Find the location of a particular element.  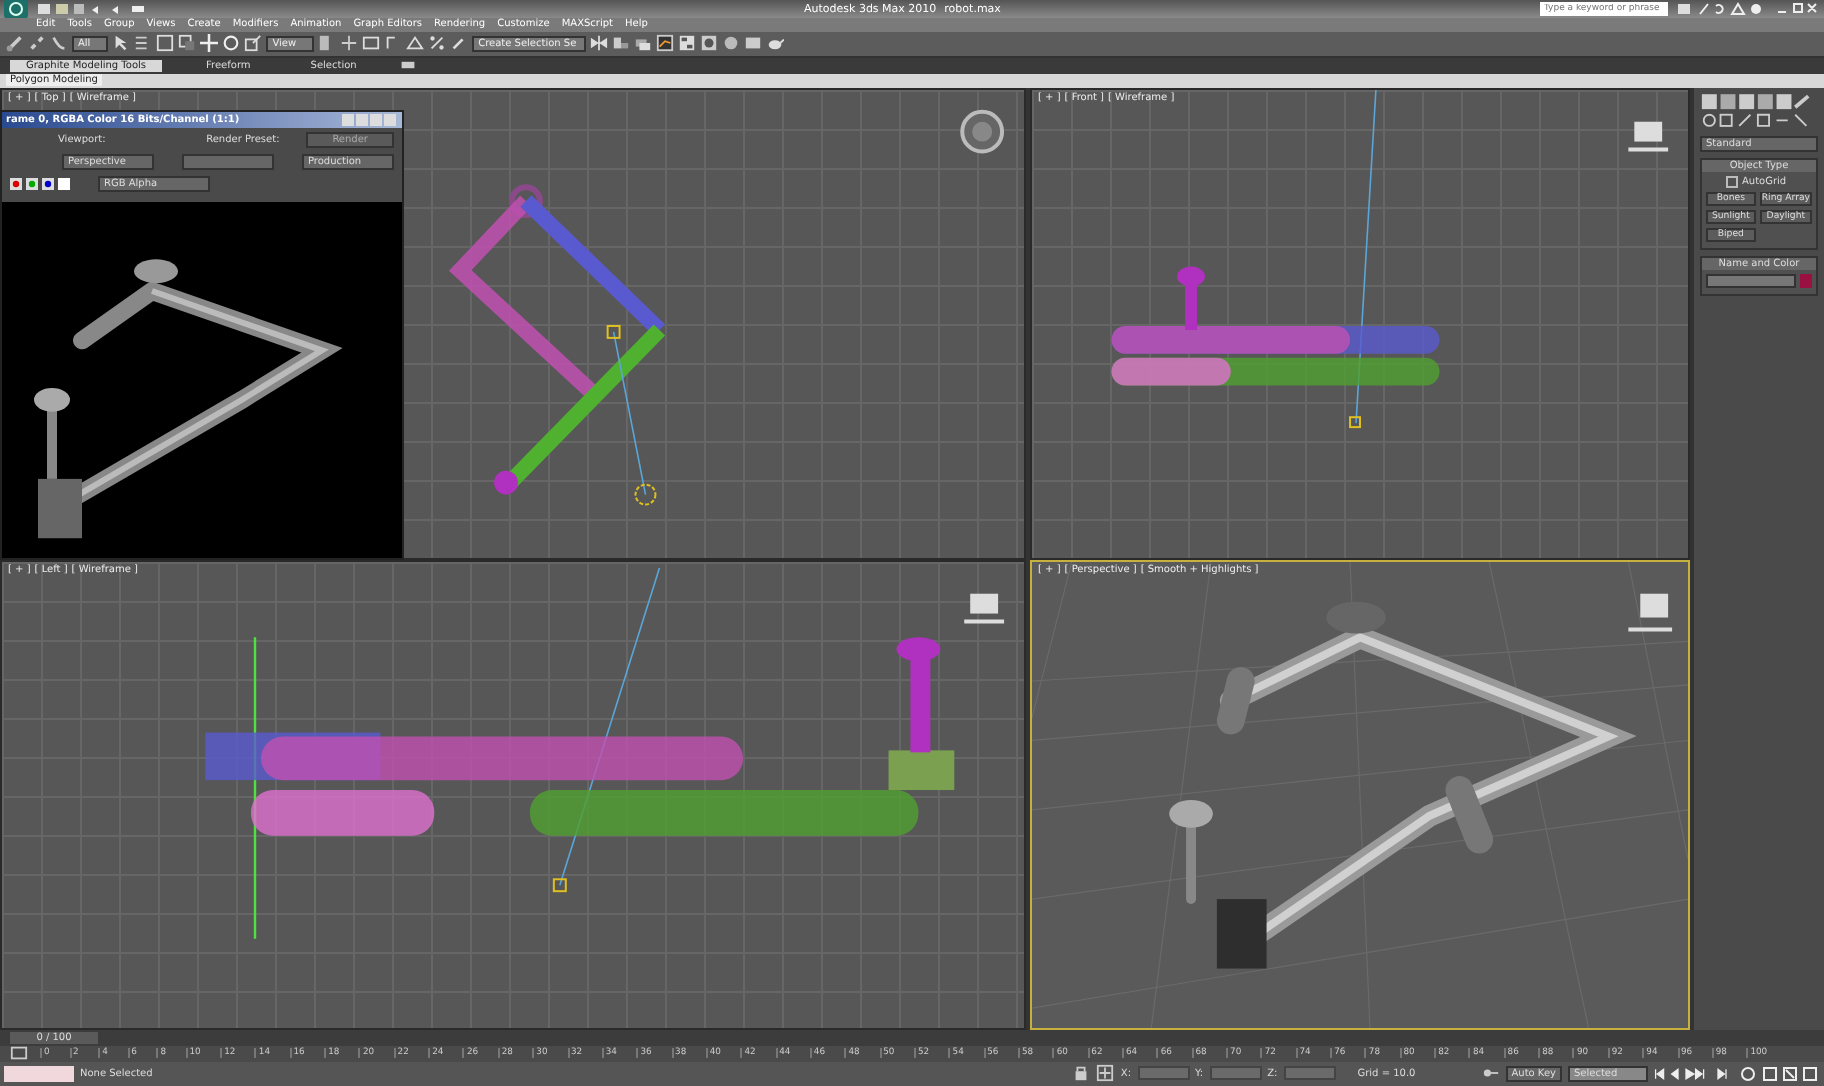

percent-snap-icon is located at coordinates (437, 43).